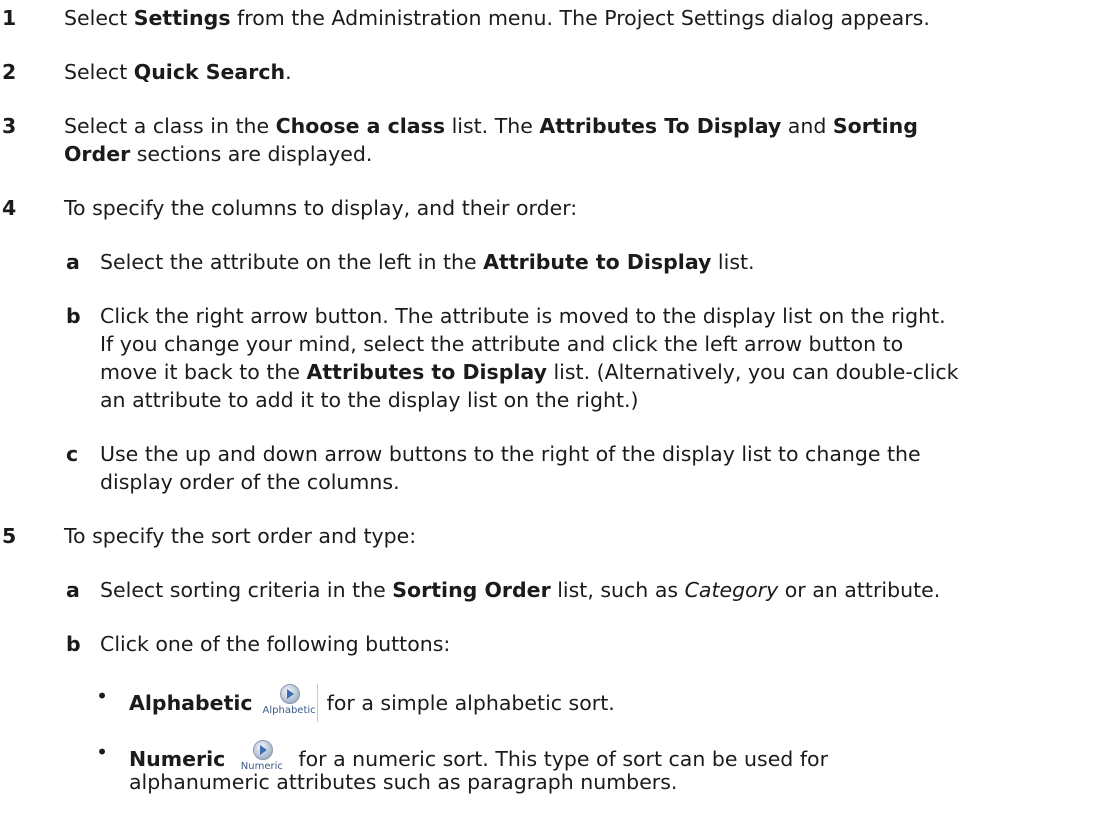 Image resolution: width=1109 pixels, height=813 pixels. What do you see at coordinates (9, 18) in the screenshot?
I see `step-number: 1` at bounding box center [9, 18].